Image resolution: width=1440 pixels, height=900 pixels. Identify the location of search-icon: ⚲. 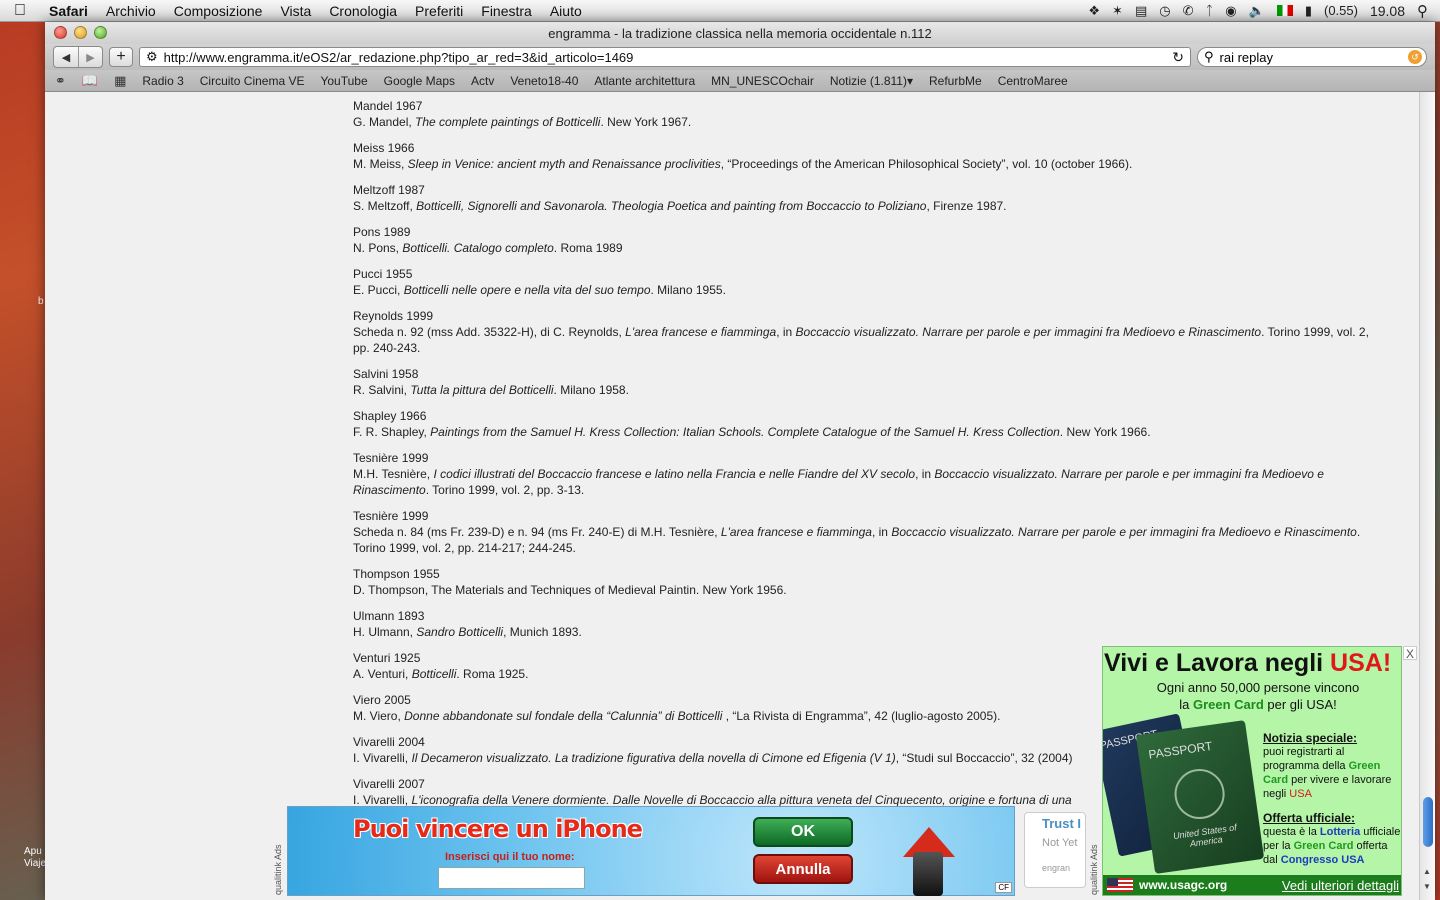
(1209, 57).